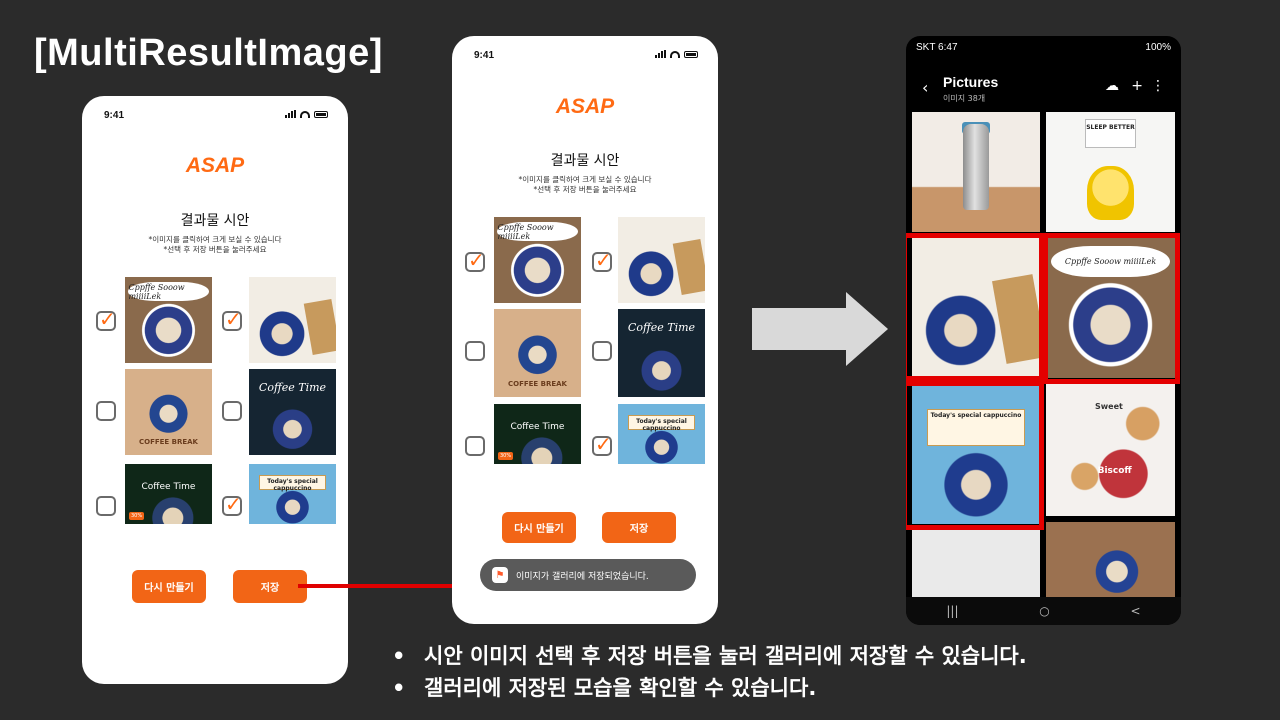 This screenshot has height=720, width=1280. Describe the element at coordinates (215, 249) in the screenshot. I see `instruction-2: *선택 후 저장 버튼을 눌러주세요` at that location.